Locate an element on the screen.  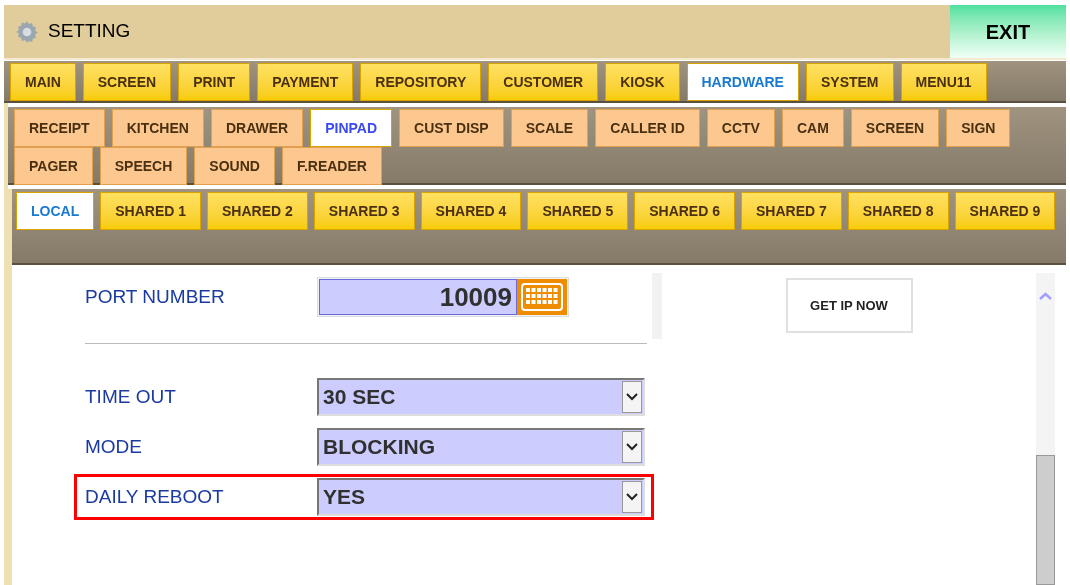
field-label: DAILY REBOOT is located at coordinates (155, 496).